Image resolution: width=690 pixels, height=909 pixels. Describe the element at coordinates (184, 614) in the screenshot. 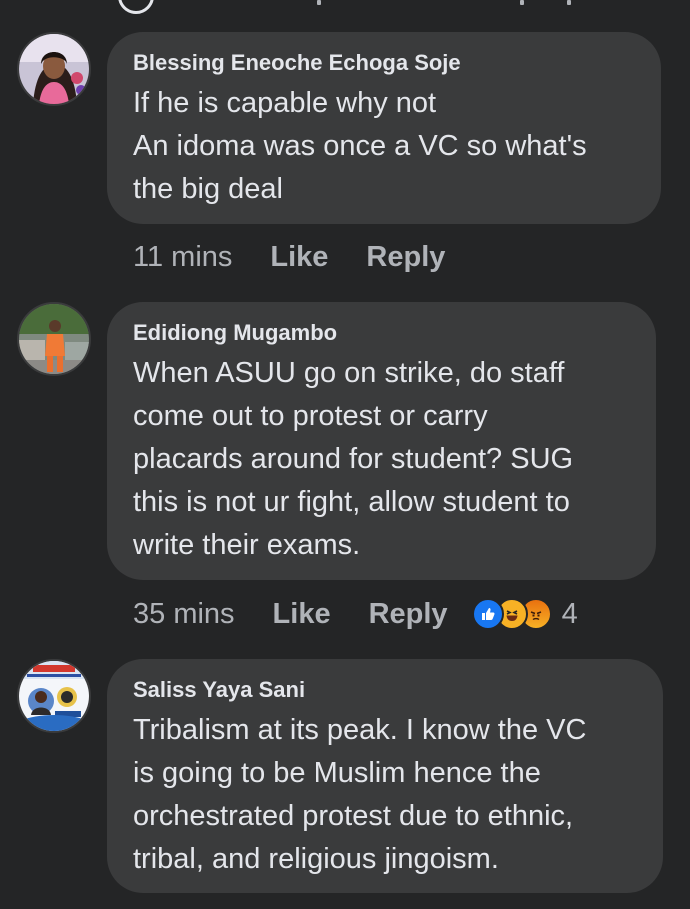

I see `comment-timestamp: 35 mins` at that location.